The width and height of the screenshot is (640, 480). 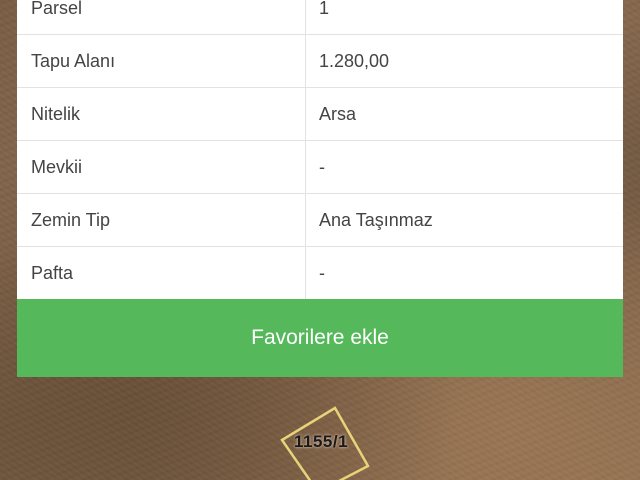 I want to click on info-row-mevkii: Mevkii -, so click(x=320, y=167).